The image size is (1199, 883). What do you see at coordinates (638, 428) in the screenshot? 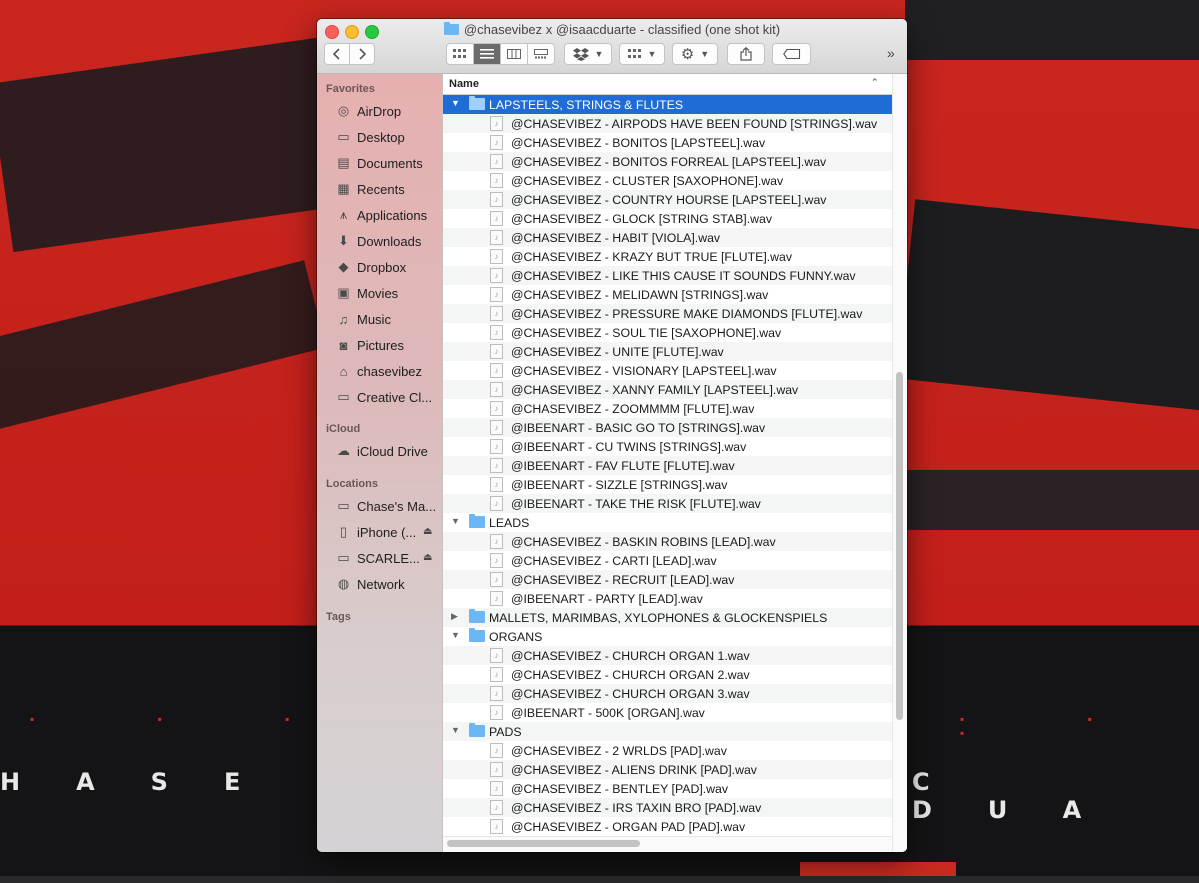
I see `file-name: @IBEENART - BASIC GO TO [STRINGS].wav` at bounding box center [638, 428].